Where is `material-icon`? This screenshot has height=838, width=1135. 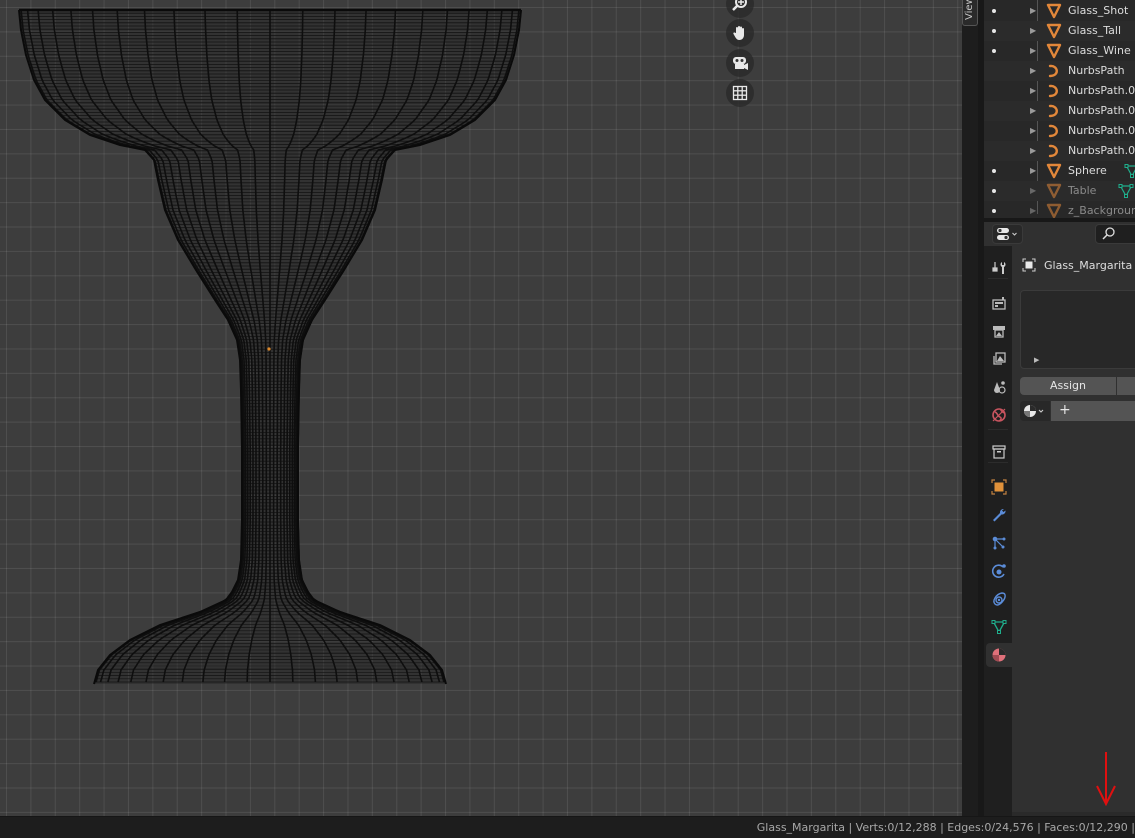
material-icon is located at coordinates (999, 655).